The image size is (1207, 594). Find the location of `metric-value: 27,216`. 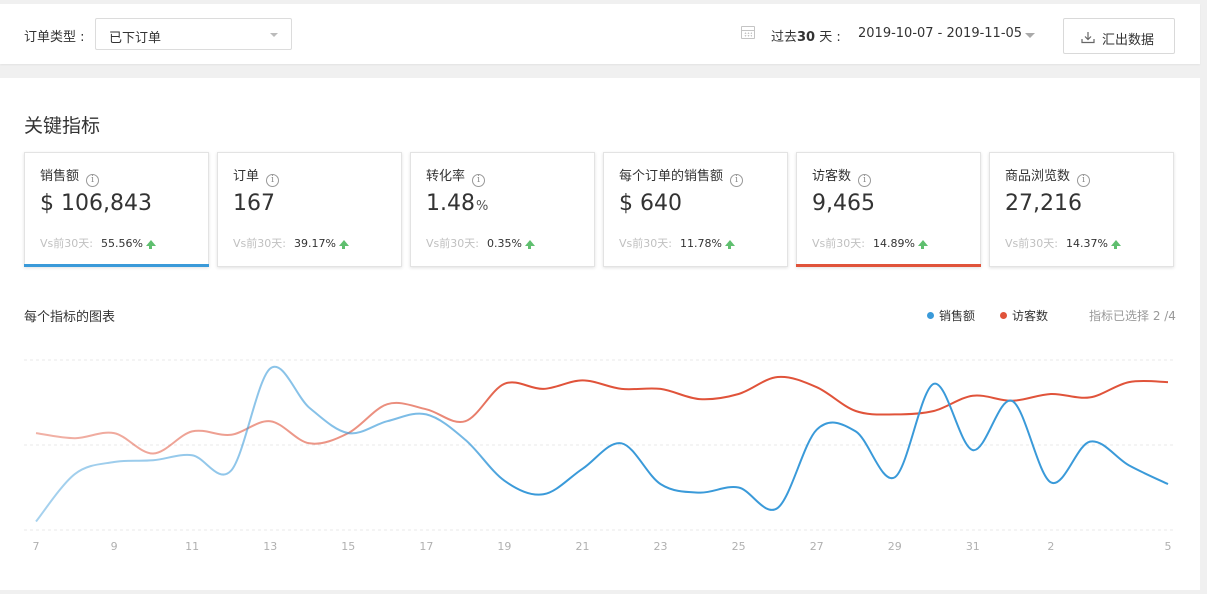

metric-value: 27,216 is located at coordinates (1044, 203).